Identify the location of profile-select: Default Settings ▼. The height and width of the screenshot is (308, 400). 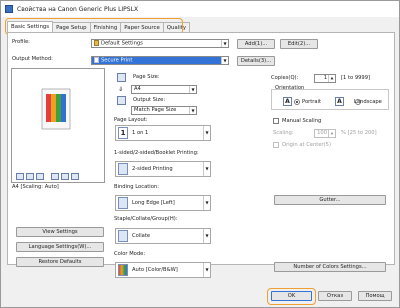
(160, 43).